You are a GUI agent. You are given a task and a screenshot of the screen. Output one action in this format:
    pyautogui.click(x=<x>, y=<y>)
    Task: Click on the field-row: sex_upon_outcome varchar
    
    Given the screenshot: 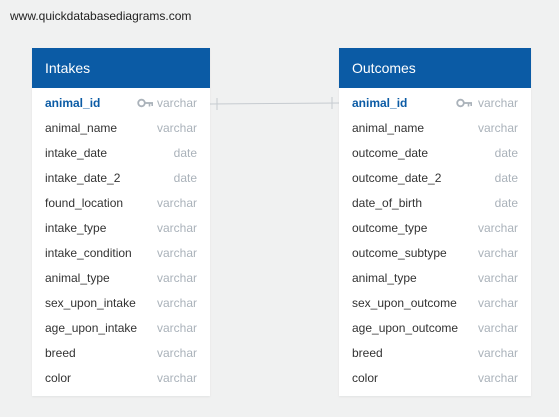 What is the action you would take?
    pyautogui.click(x=435, y=303)
    